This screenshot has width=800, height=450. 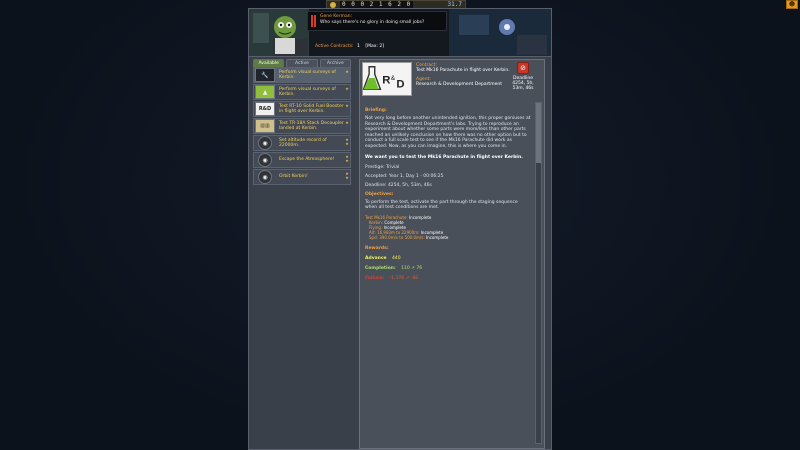 I want to click on active-contracts-label: Active Contracts:, so click(x=334, y=46).